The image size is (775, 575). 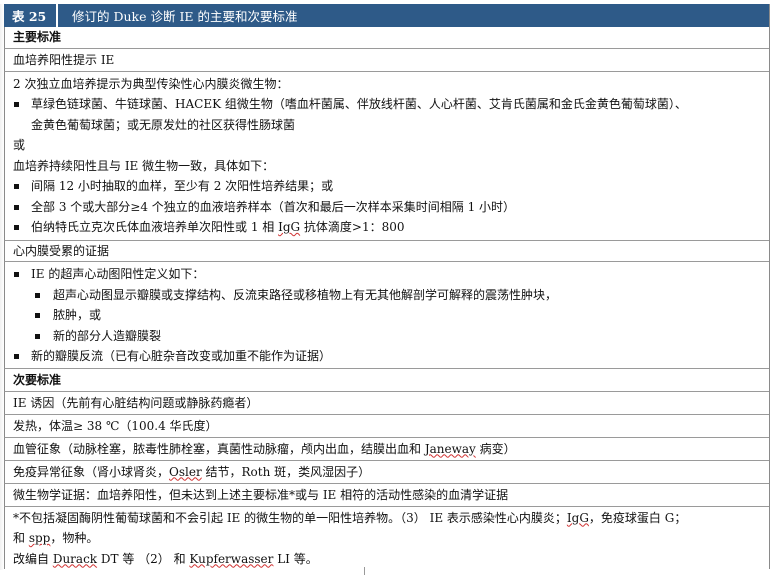 I want to click on minor-item-fever: 发热，体温≥ 38 ℃（100.4 华氏度）, so click(x=386, y=426).